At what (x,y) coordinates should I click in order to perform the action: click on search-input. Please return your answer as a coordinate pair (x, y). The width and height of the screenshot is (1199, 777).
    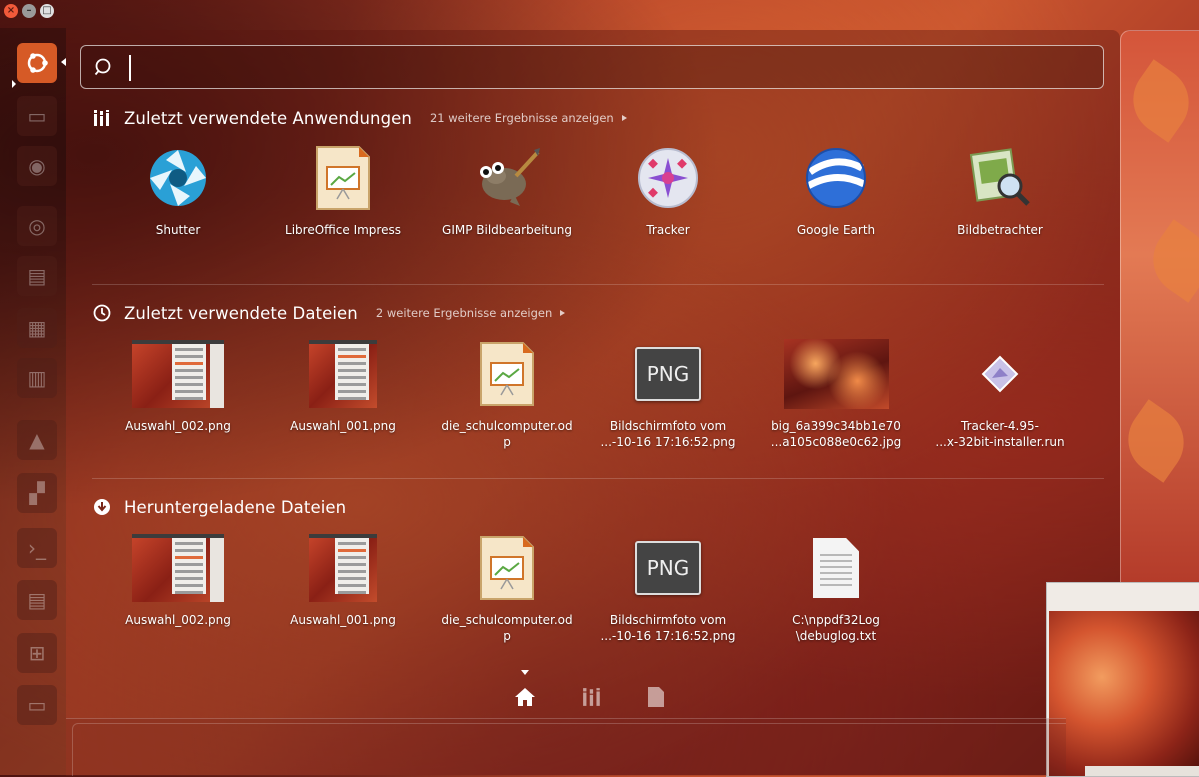
    Looking at the image, I should click on (585, 69).